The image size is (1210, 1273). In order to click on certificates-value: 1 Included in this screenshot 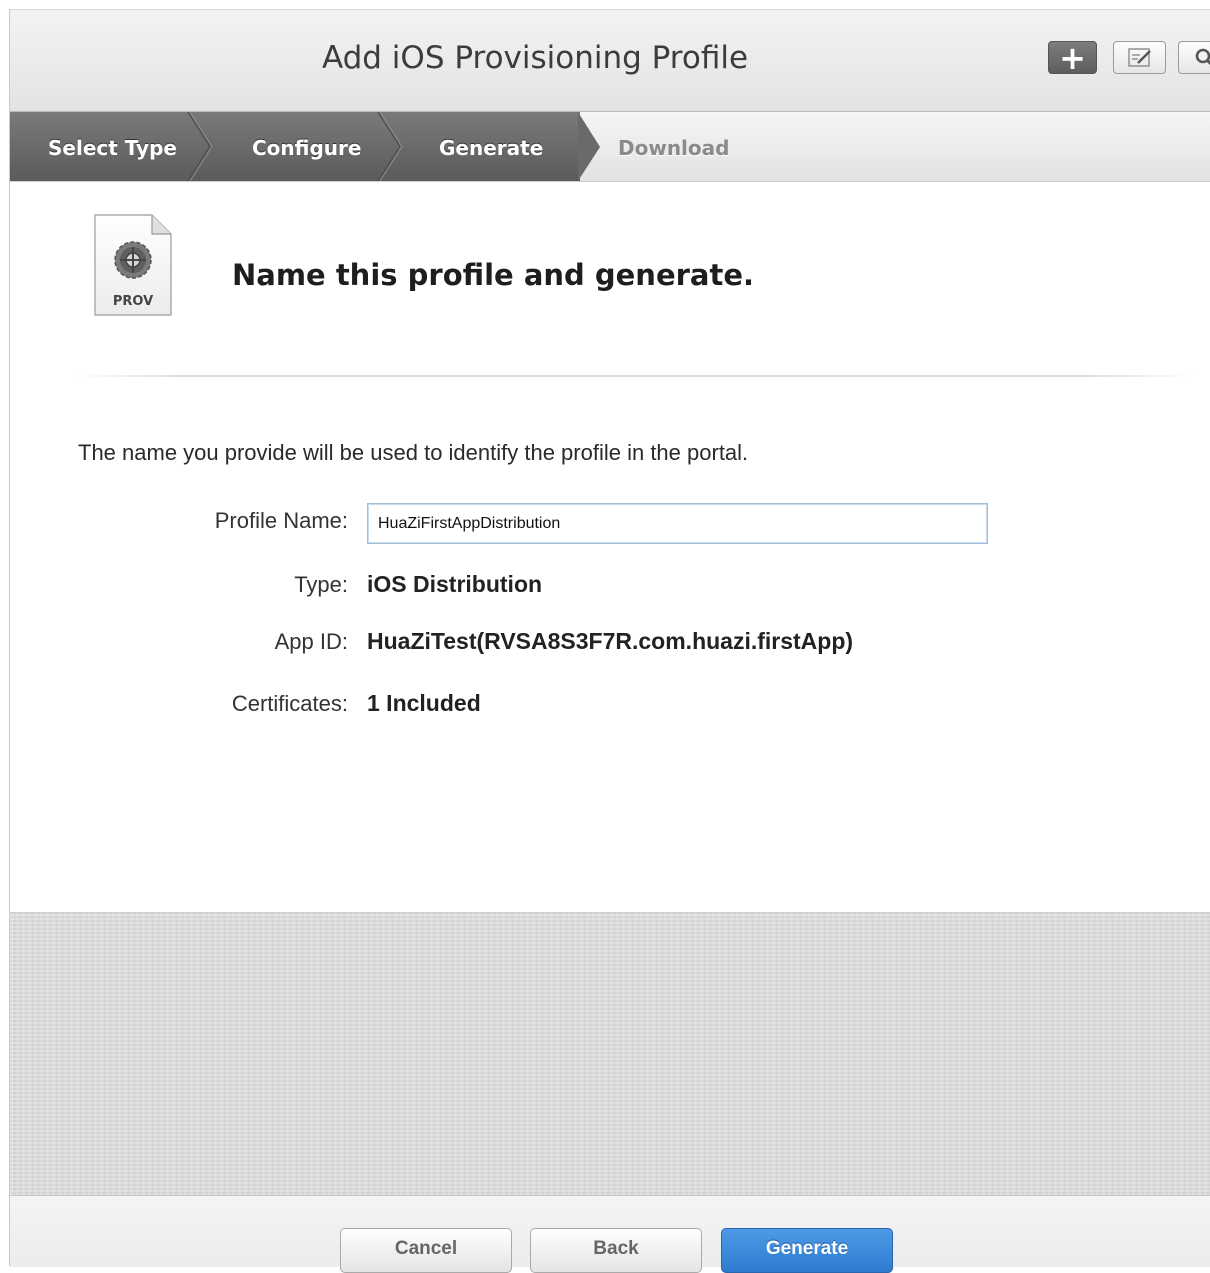, I will do `click(424, 703)`.